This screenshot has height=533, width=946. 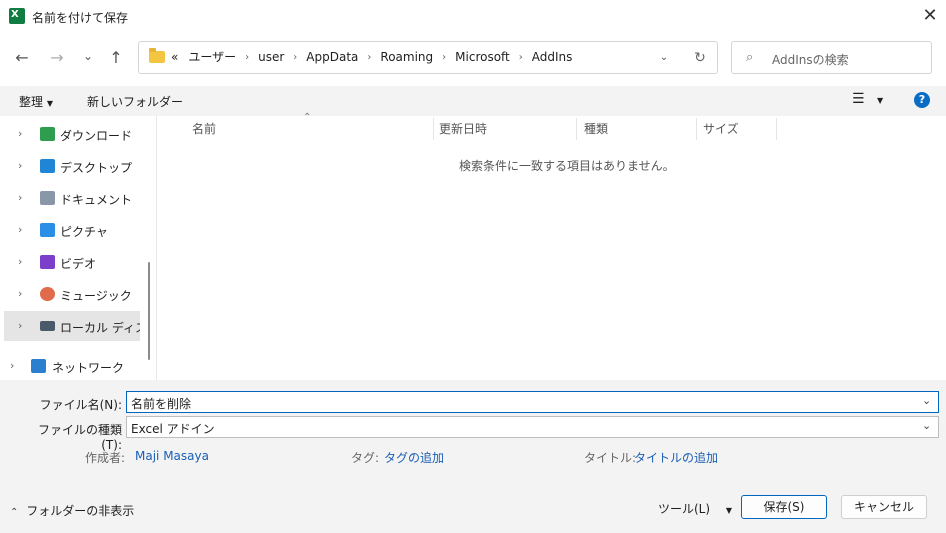 I want to click on empty-list-message: 検索条件に一致する項目はありません。, so click(x=567, y=166).